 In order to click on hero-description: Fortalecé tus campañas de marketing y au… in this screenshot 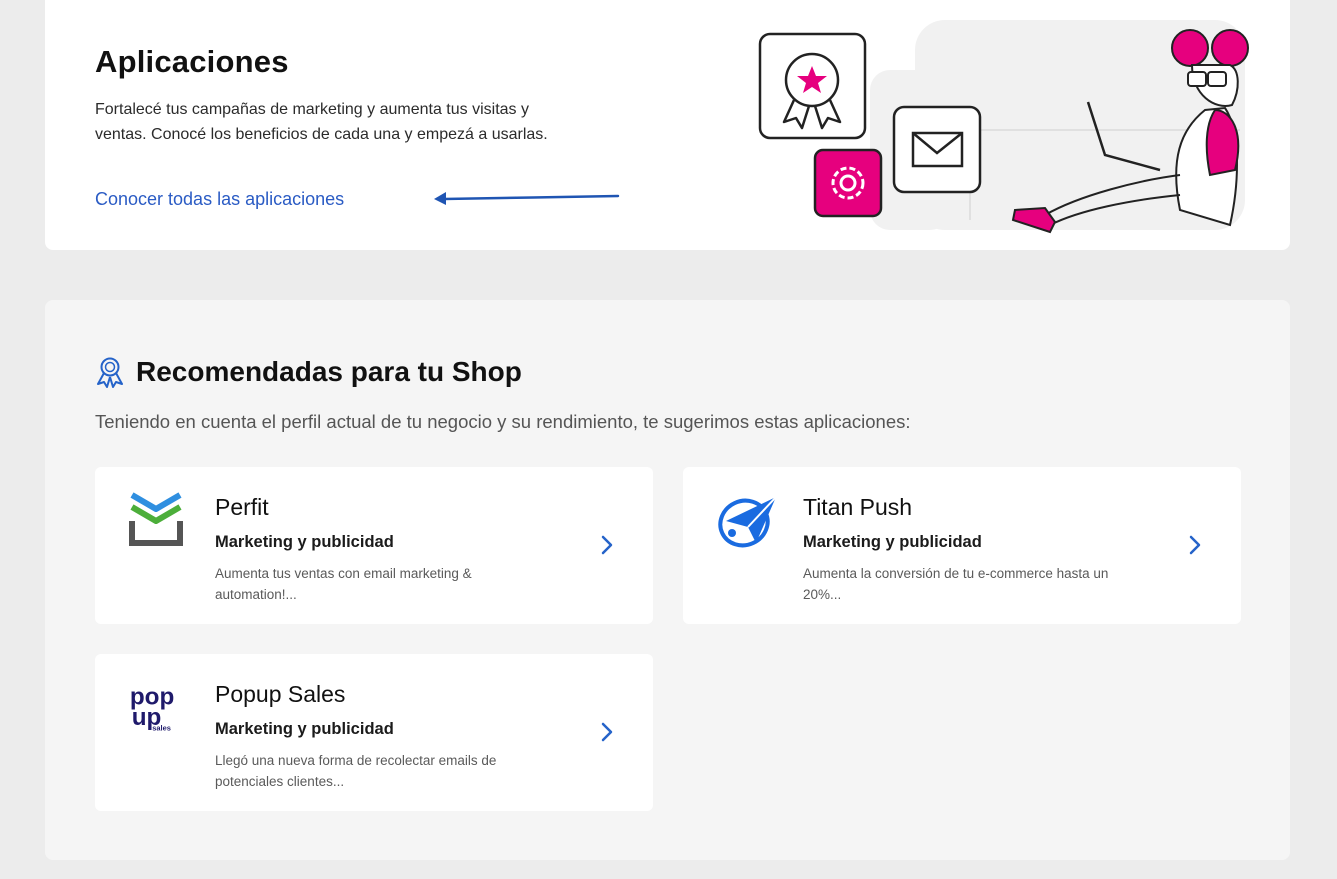, I will do `click(321, 122)`.